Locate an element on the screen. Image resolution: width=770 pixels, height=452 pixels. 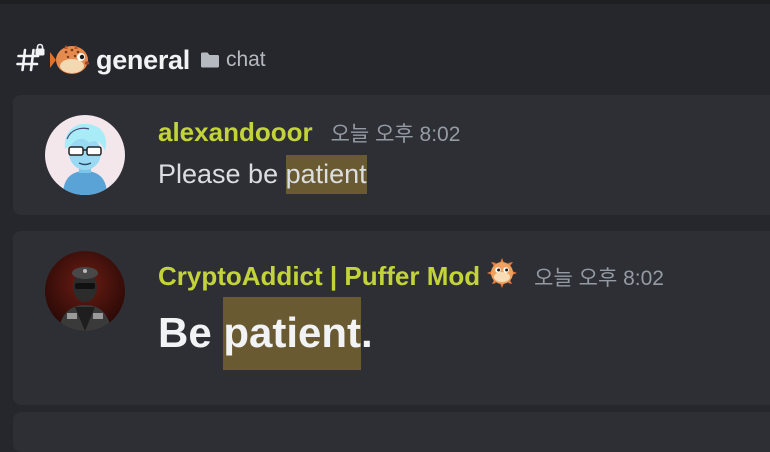
anime-avatar-icon is located at coordinates (85, 155).